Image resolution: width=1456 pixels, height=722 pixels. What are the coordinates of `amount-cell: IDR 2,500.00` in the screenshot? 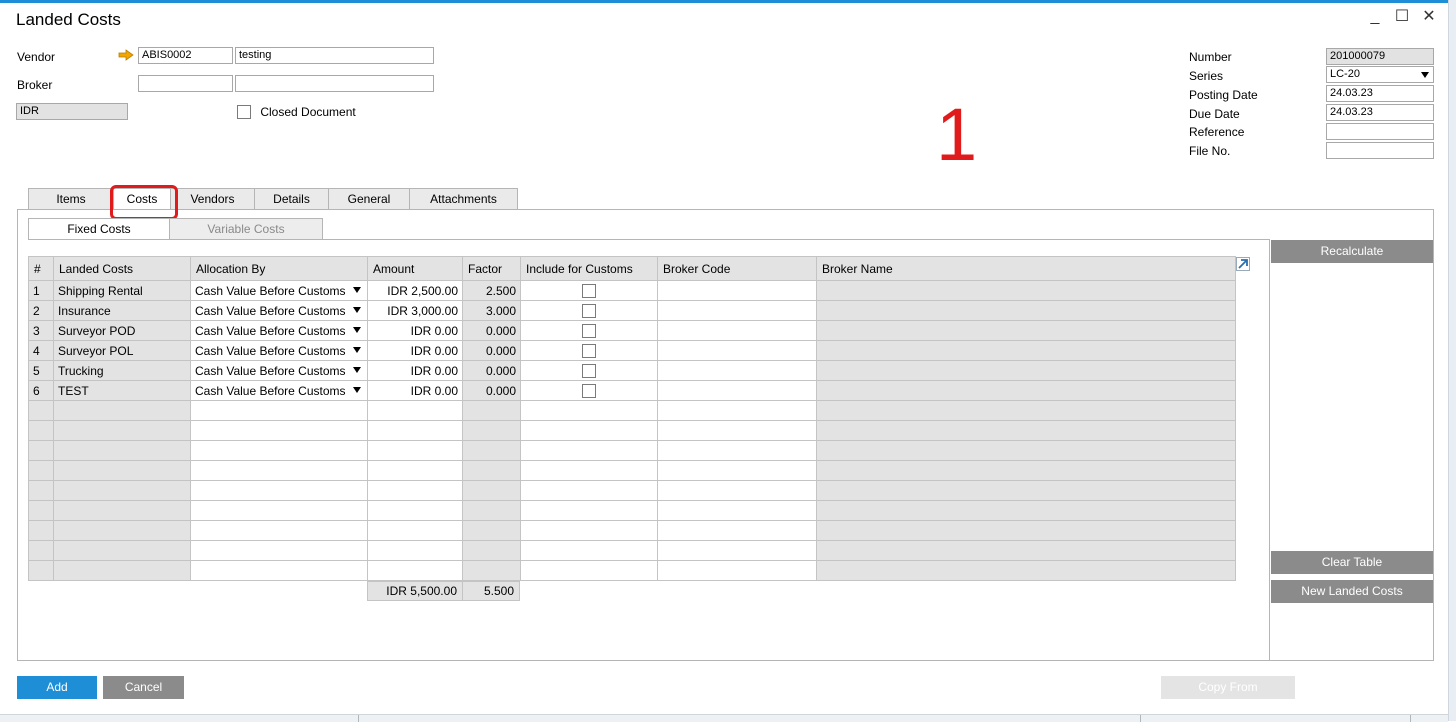 It's located at (415, 290).